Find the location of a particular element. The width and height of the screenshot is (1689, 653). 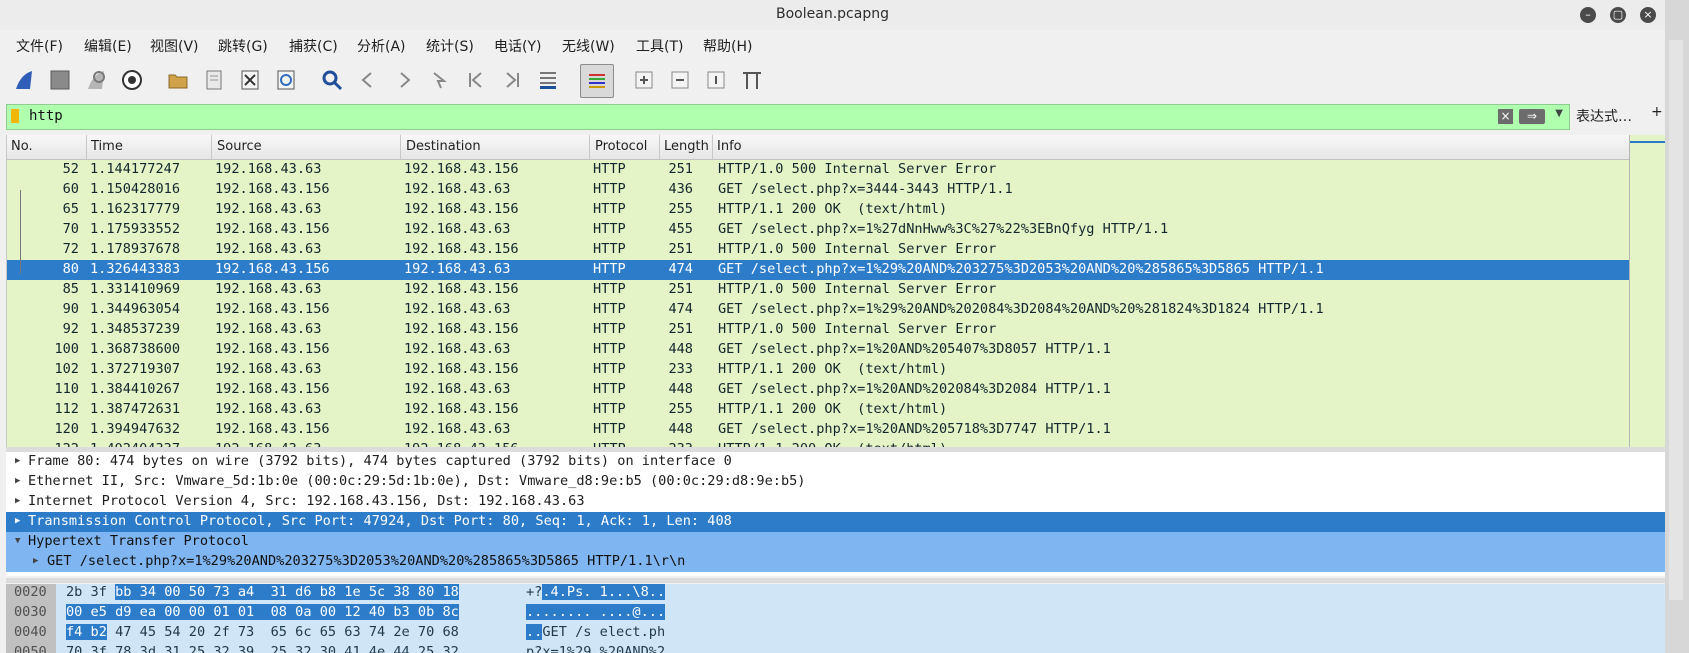

reload-file-icon is located at coordinates (286, 80).